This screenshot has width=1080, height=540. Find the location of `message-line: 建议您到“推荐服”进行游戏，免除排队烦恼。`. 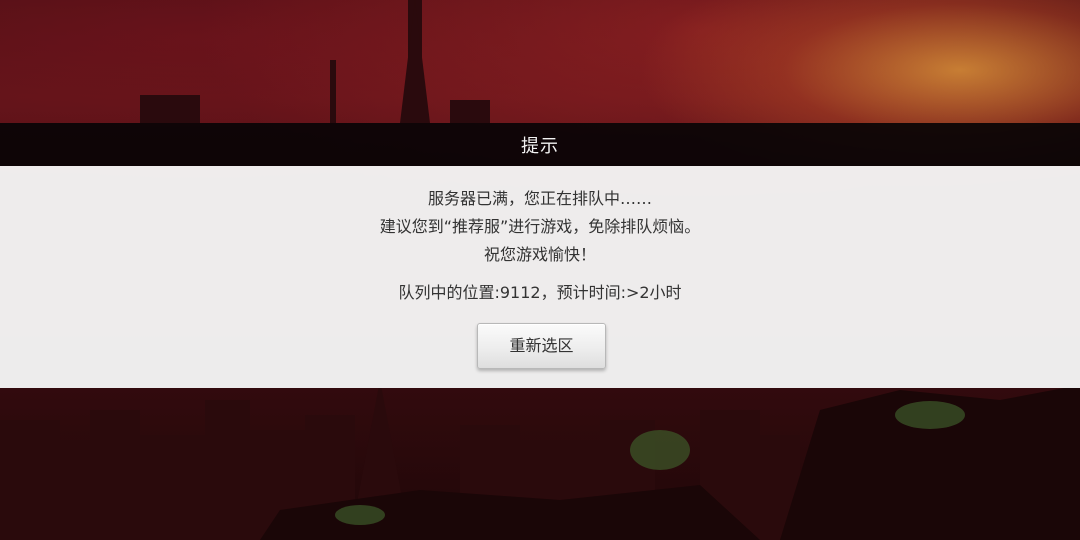

message-line: 建议您到“推荐服”进行游戏，免除排队烦恼。 is located at coordinates (540, 226).